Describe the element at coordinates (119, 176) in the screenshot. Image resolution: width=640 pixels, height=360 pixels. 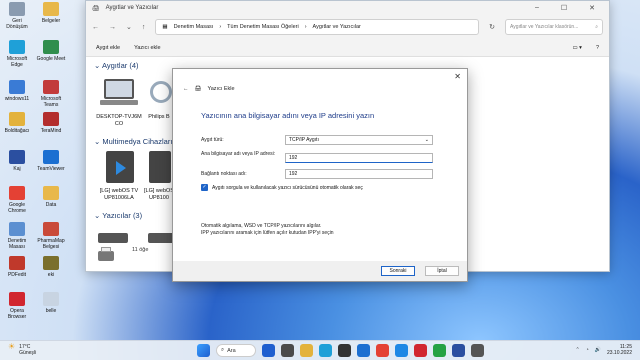
I see `device-lg-tv-1: [LG] webOS TV UP81006LA` at that location.